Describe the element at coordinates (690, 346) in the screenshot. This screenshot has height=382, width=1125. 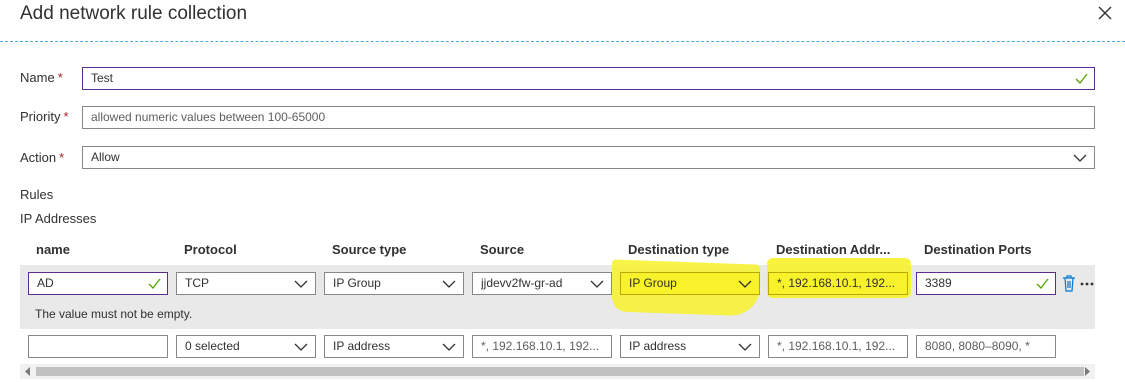
I see `new-destination-type-select: IP address` at that location.